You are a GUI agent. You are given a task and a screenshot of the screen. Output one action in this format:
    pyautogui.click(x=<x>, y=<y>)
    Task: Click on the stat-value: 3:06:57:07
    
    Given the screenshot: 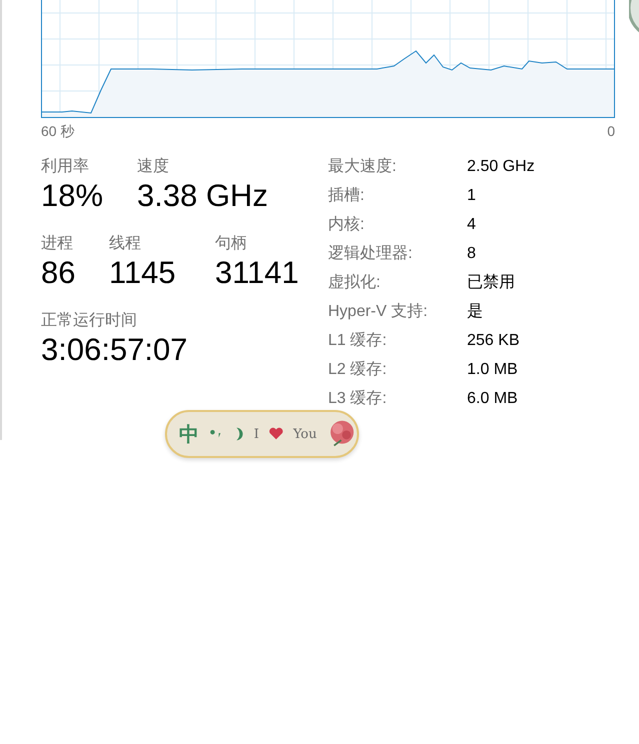 What is the action you would take?
    pyautogui.click(x=115, y=350)
    